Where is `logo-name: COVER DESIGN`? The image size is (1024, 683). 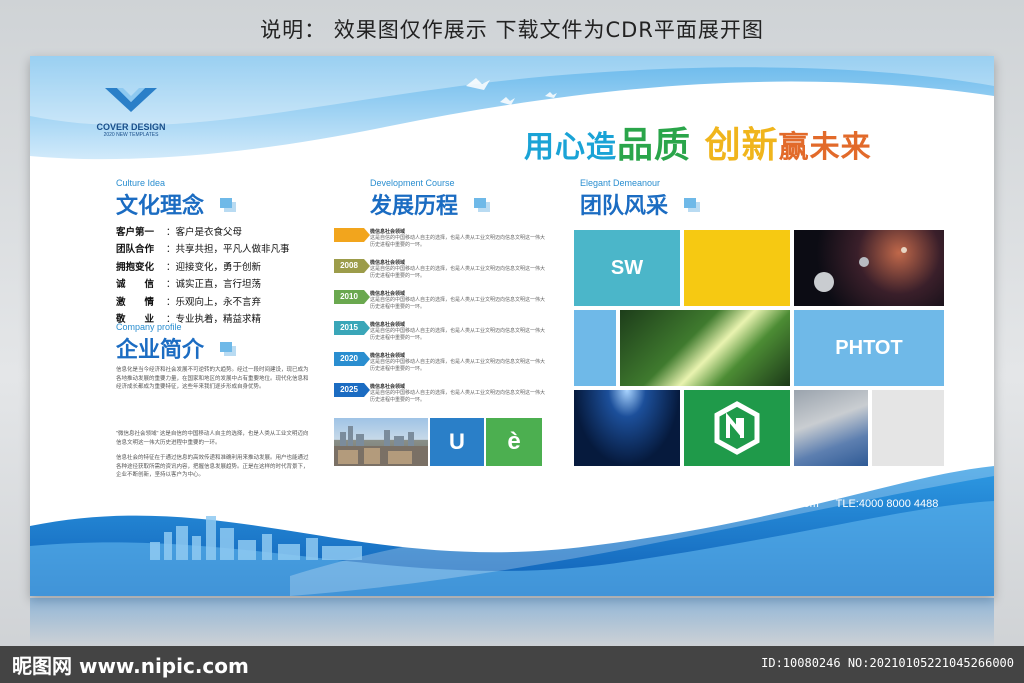
logo-name: COVER DESIGN is located at coordinates (131, 127).